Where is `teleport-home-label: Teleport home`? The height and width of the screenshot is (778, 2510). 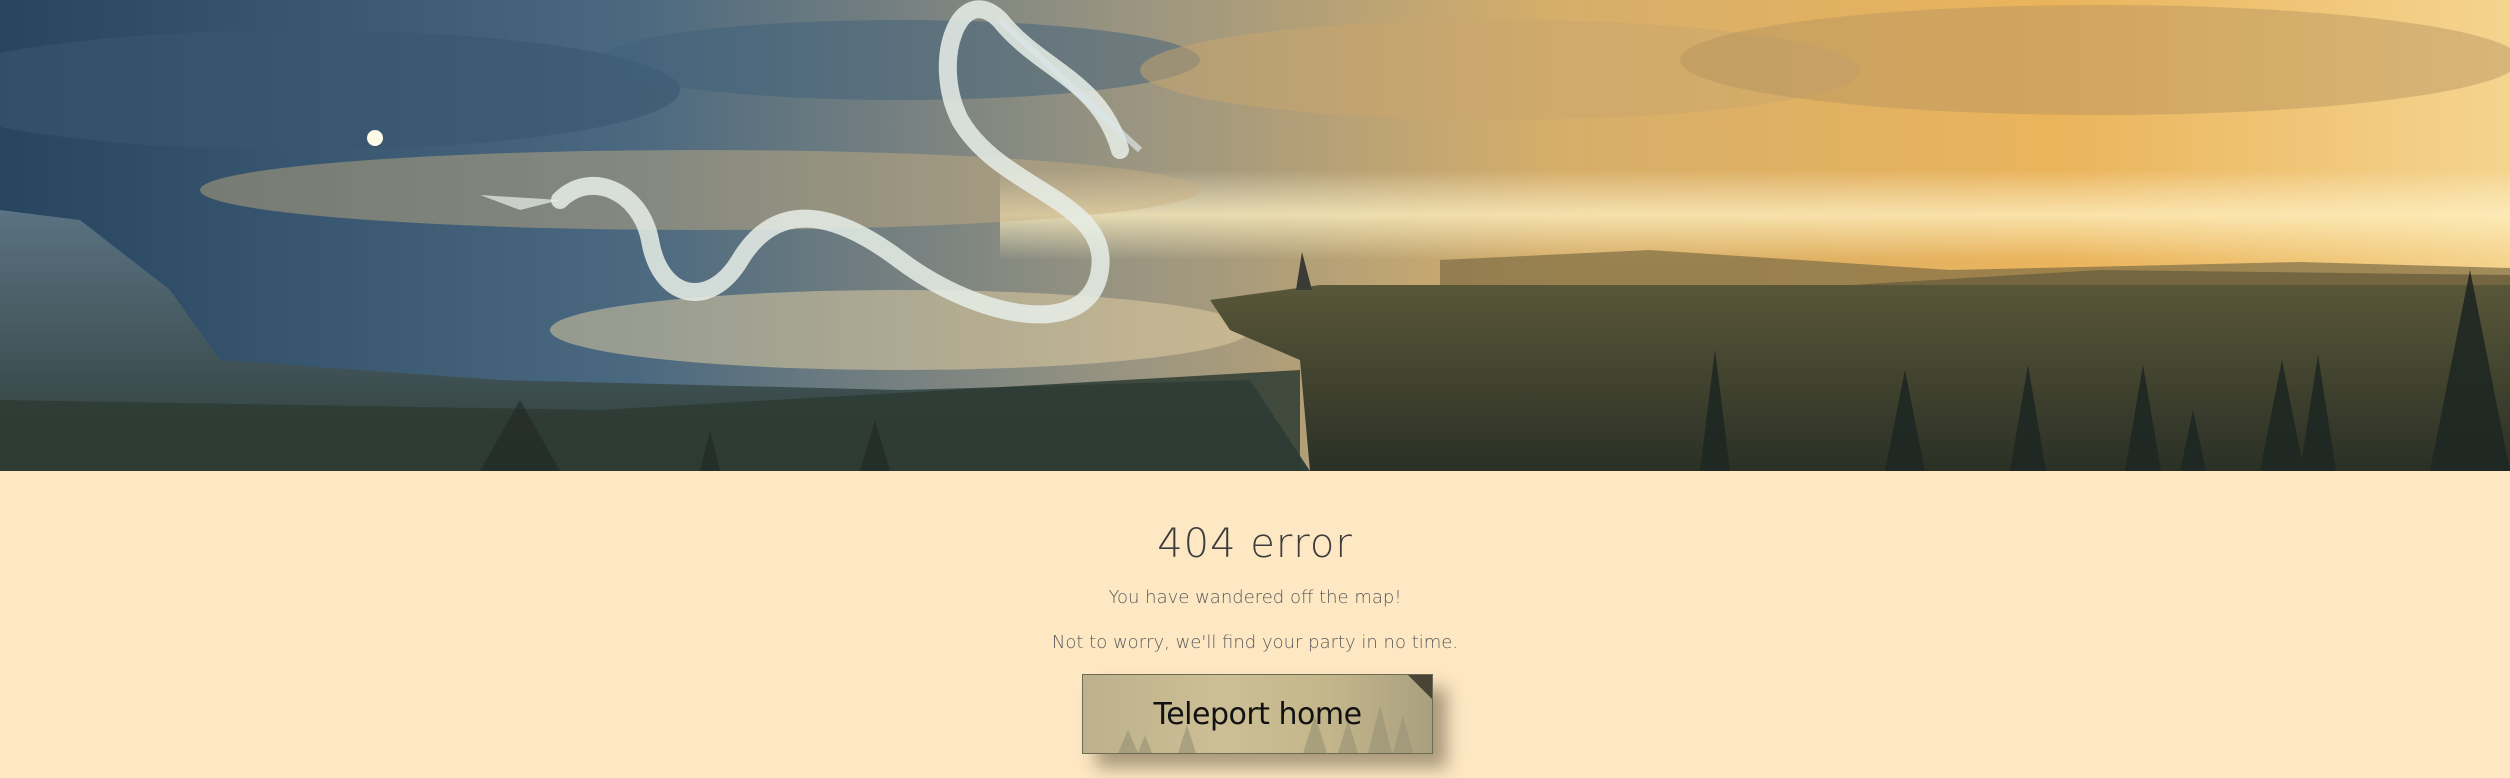
teleport-home-label: Teleport home is located at coordinates (1257, 714).